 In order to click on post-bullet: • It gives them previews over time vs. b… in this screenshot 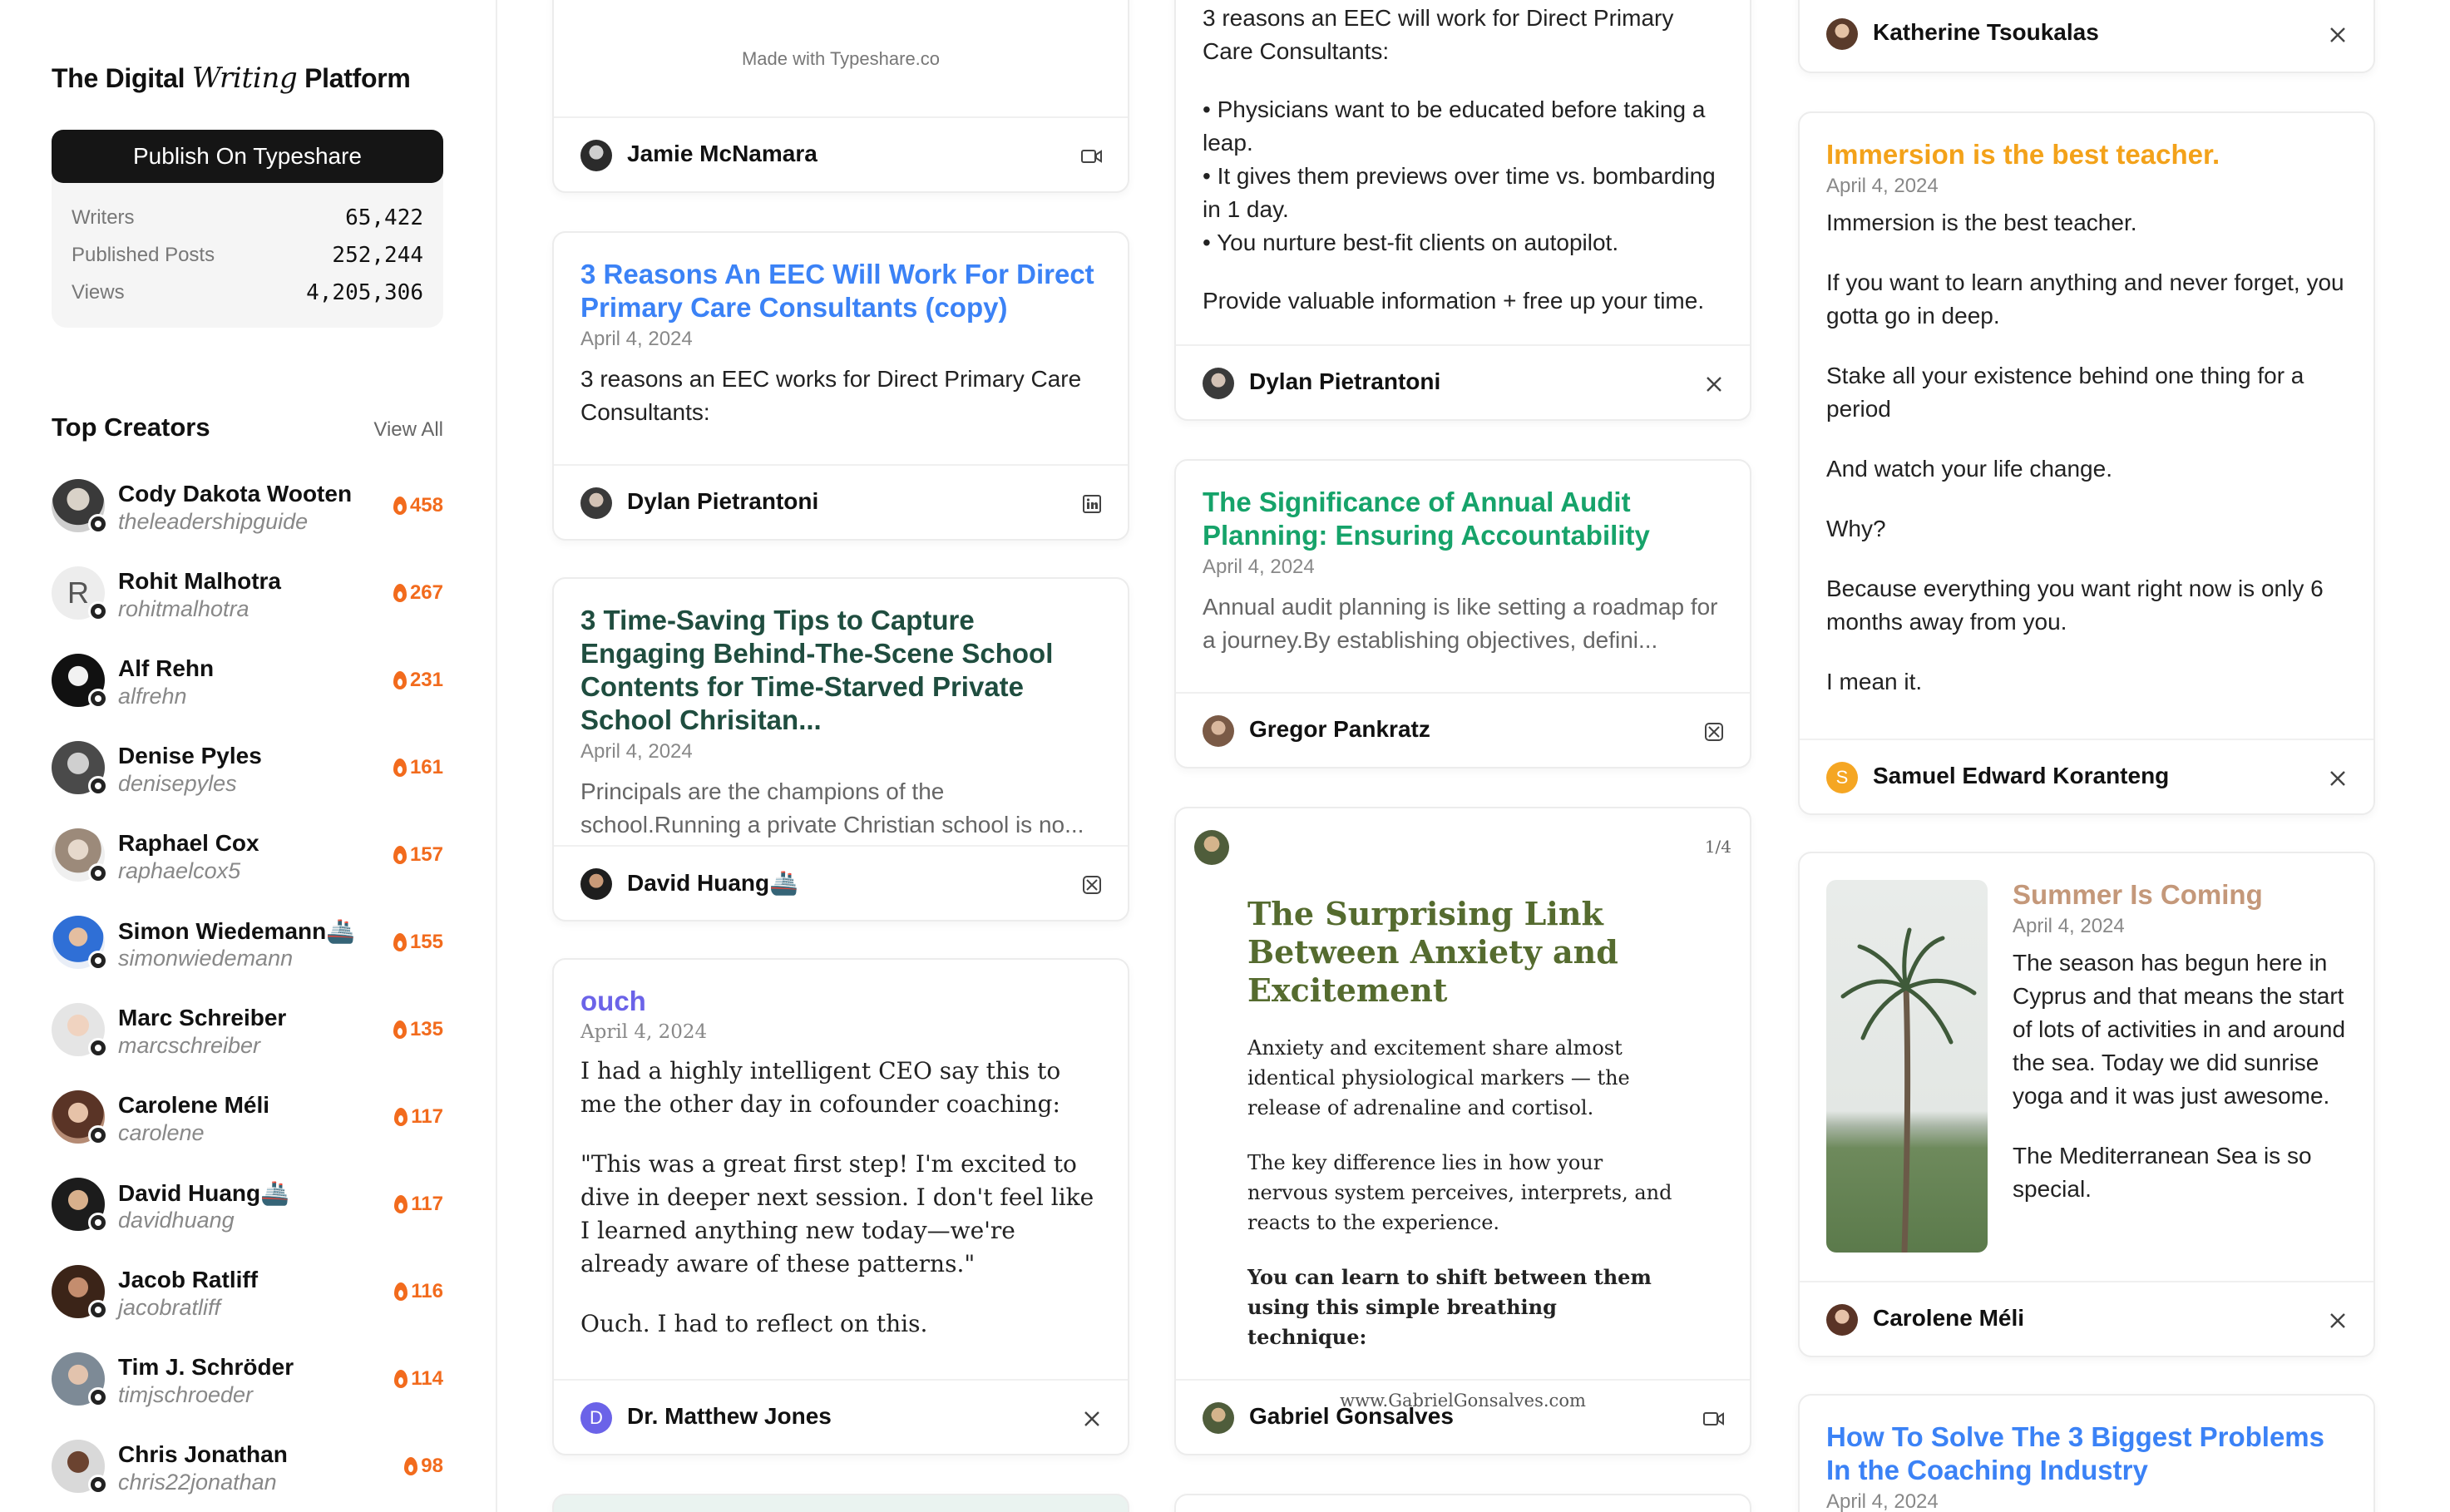, I will do `click(1459, 192)`.